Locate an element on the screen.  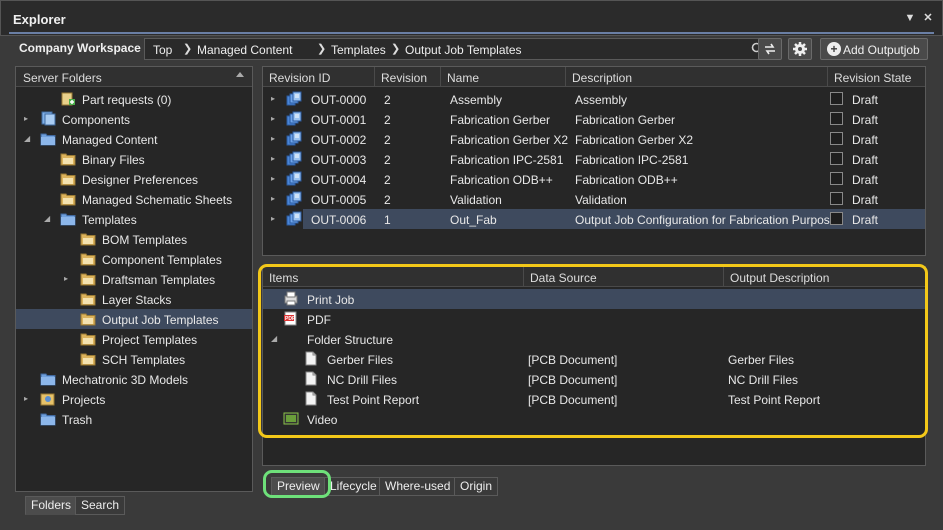
tab-search: Search is located at coordinates (100, 505).